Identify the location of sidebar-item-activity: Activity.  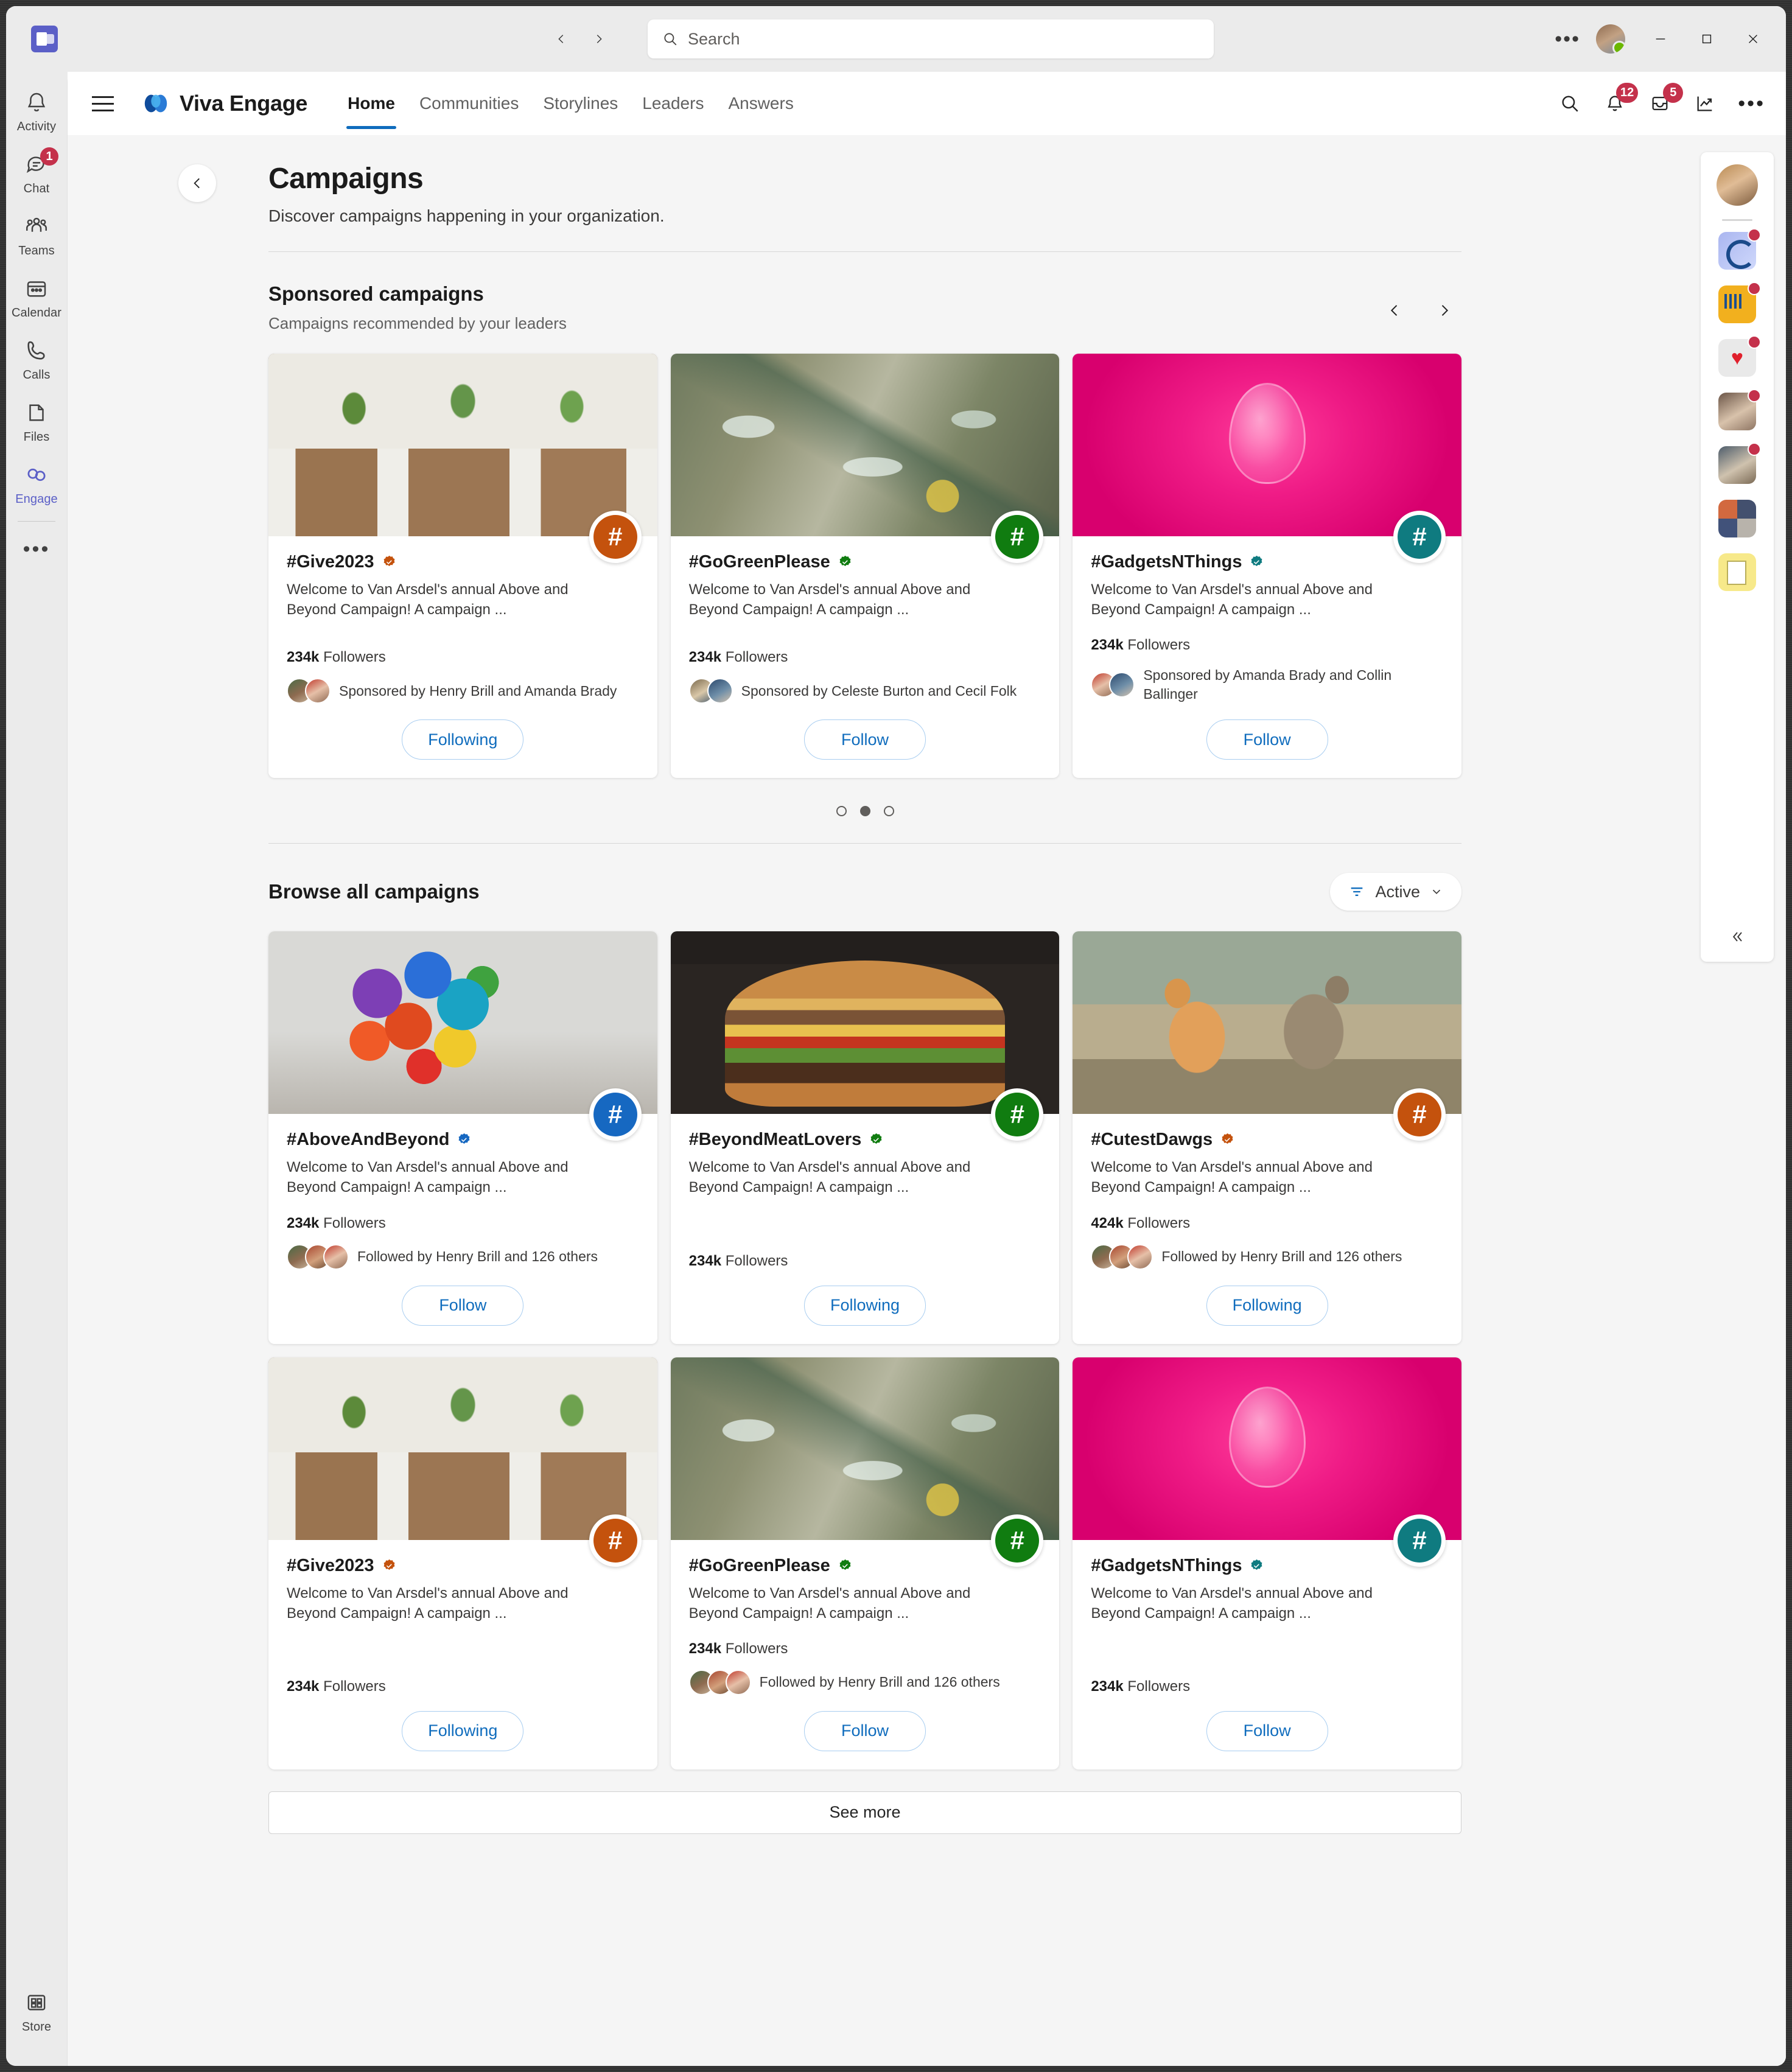
(36, 111).